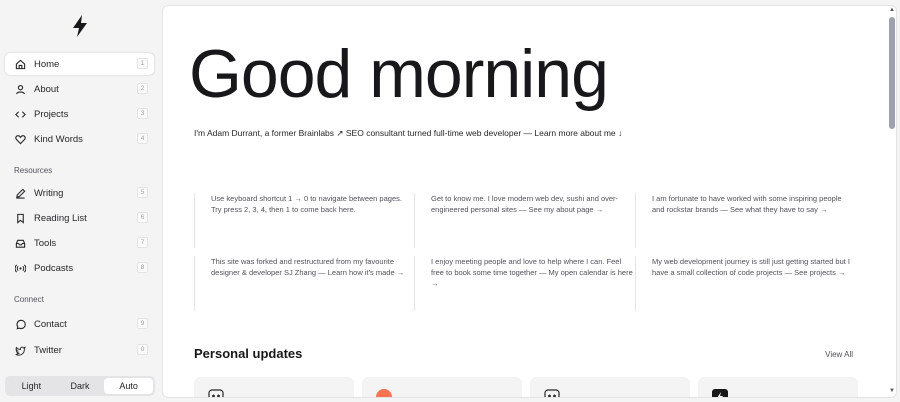  Describe the element at coordinates (29, 299) in the screenshot. I see `section-label-connect: Connect` at that location.